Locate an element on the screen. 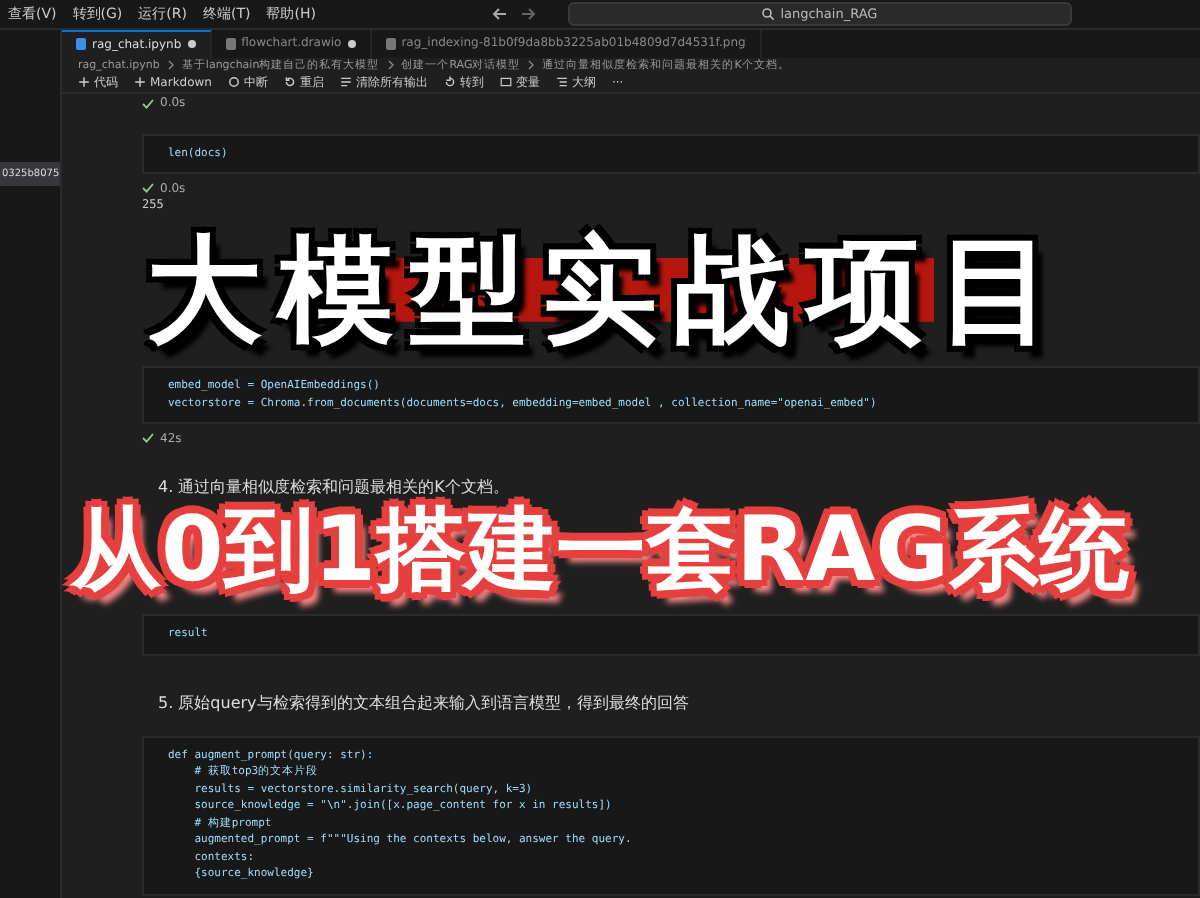 This screenshot has height=898, width=1200. back-arrow-icon is located at coordinates (499, 14).